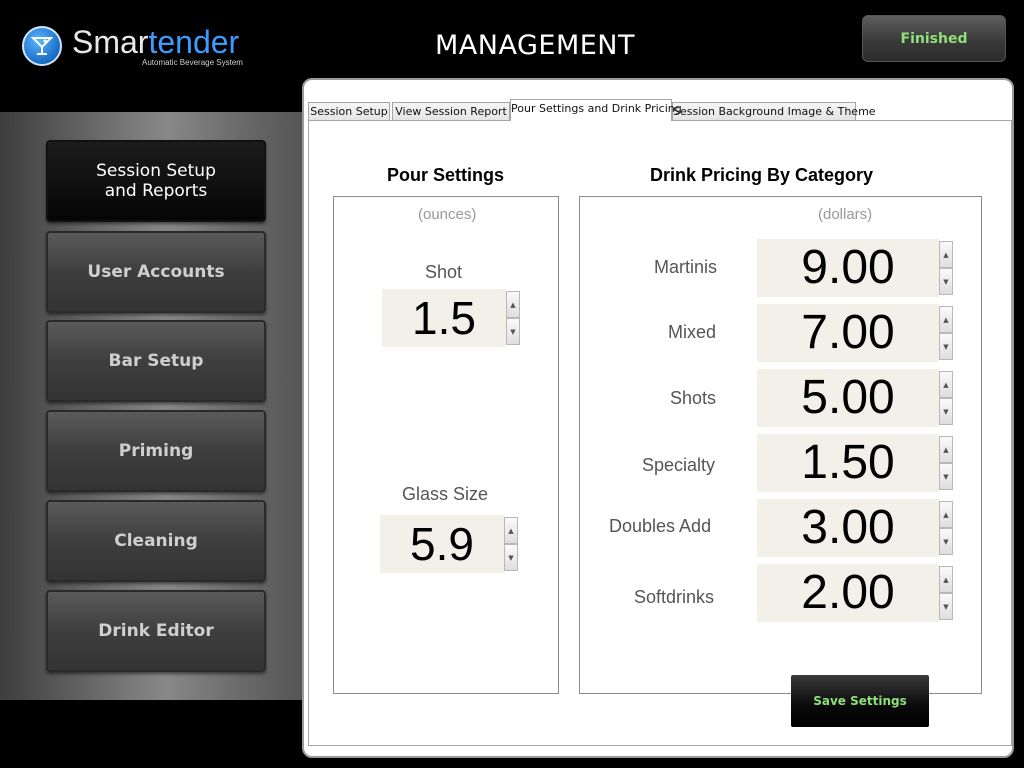 This screenshot has height=768, width=1024. I want to click on shot-stepper: ▲ ▼, so click(513, 318).